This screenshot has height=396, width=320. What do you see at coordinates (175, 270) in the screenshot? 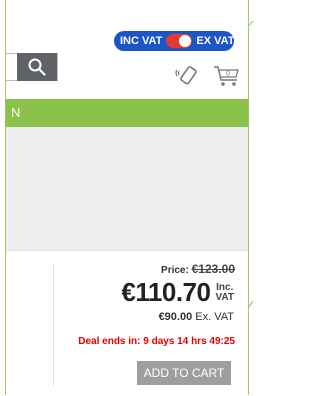
I see `price-label: Price:` at bounding box center [175, 270].